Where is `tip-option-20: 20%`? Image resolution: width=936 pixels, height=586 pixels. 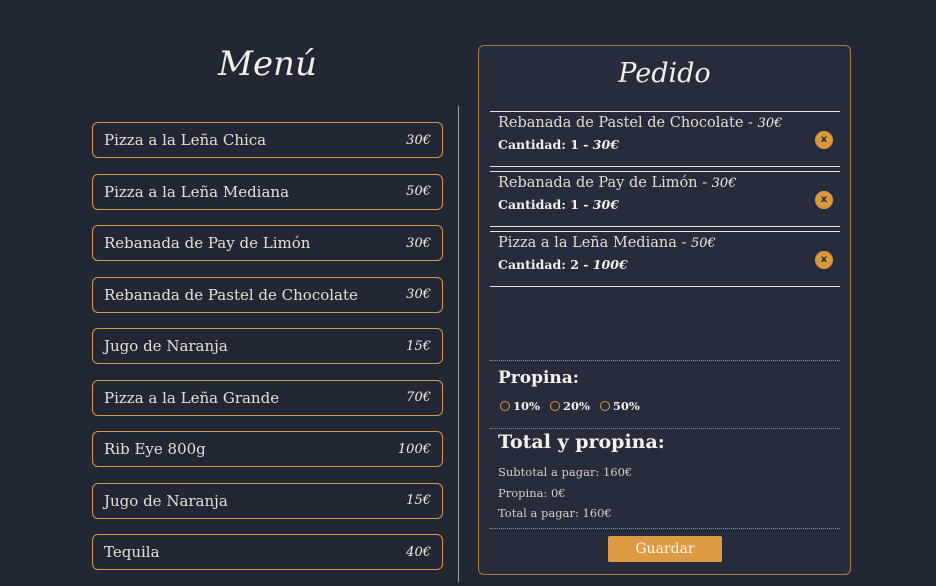
tip-option-20: 20% is located at coordinates (569, 406).